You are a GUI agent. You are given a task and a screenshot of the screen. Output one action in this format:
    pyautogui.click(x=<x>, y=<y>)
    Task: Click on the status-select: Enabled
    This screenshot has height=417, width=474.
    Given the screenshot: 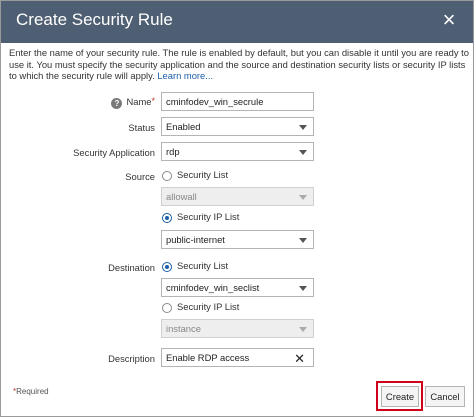 What is the action you would take?
    pyautogui.click(x=237, y=126)
    